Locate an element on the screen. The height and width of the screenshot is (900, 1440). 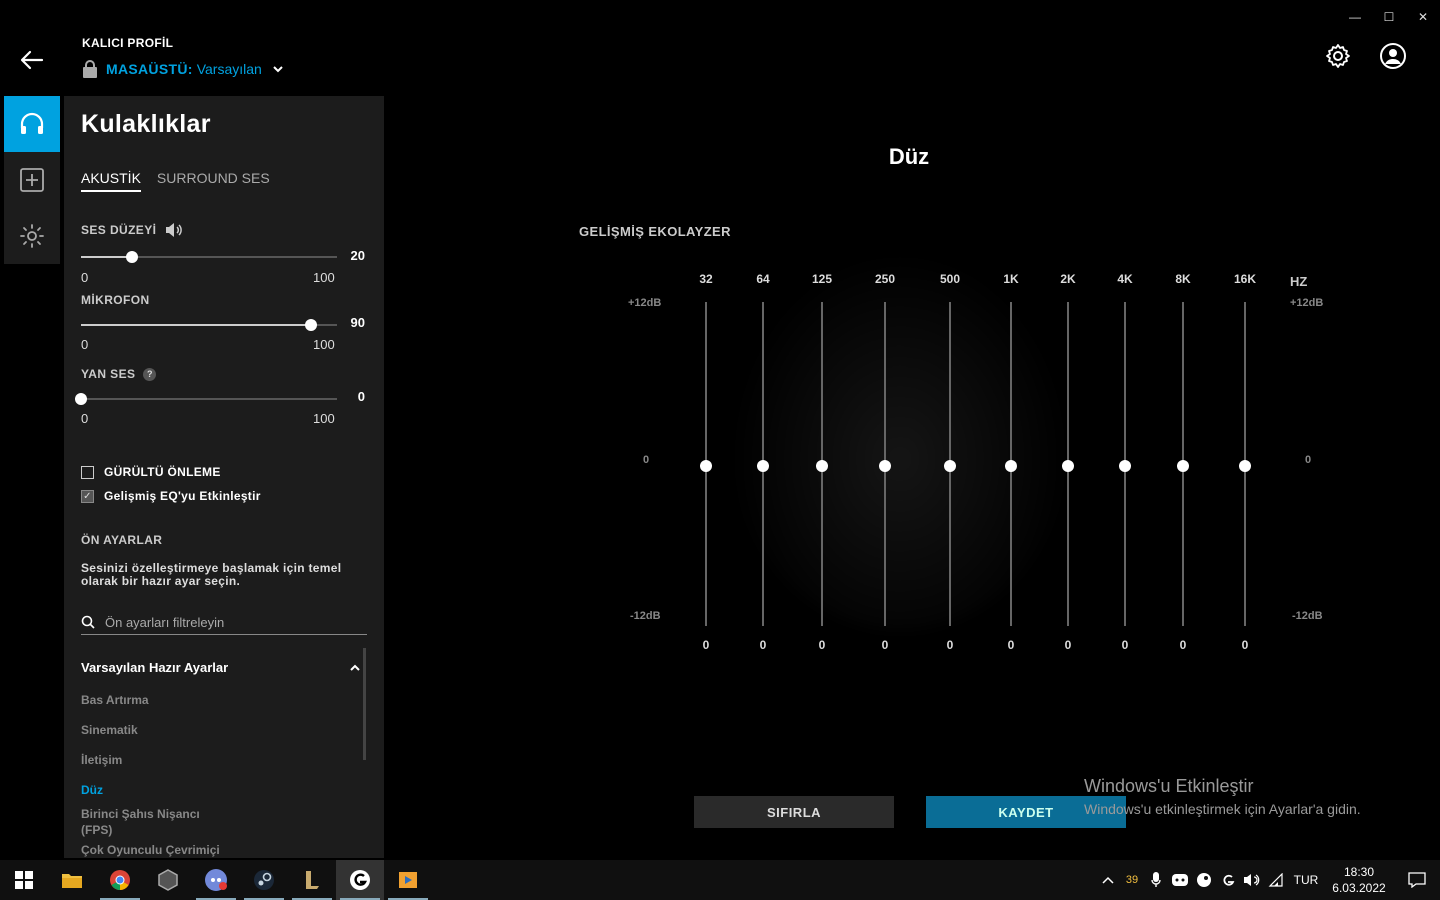
clock: 18:30 6.03.2022 is located at coordinates (1359, 880).